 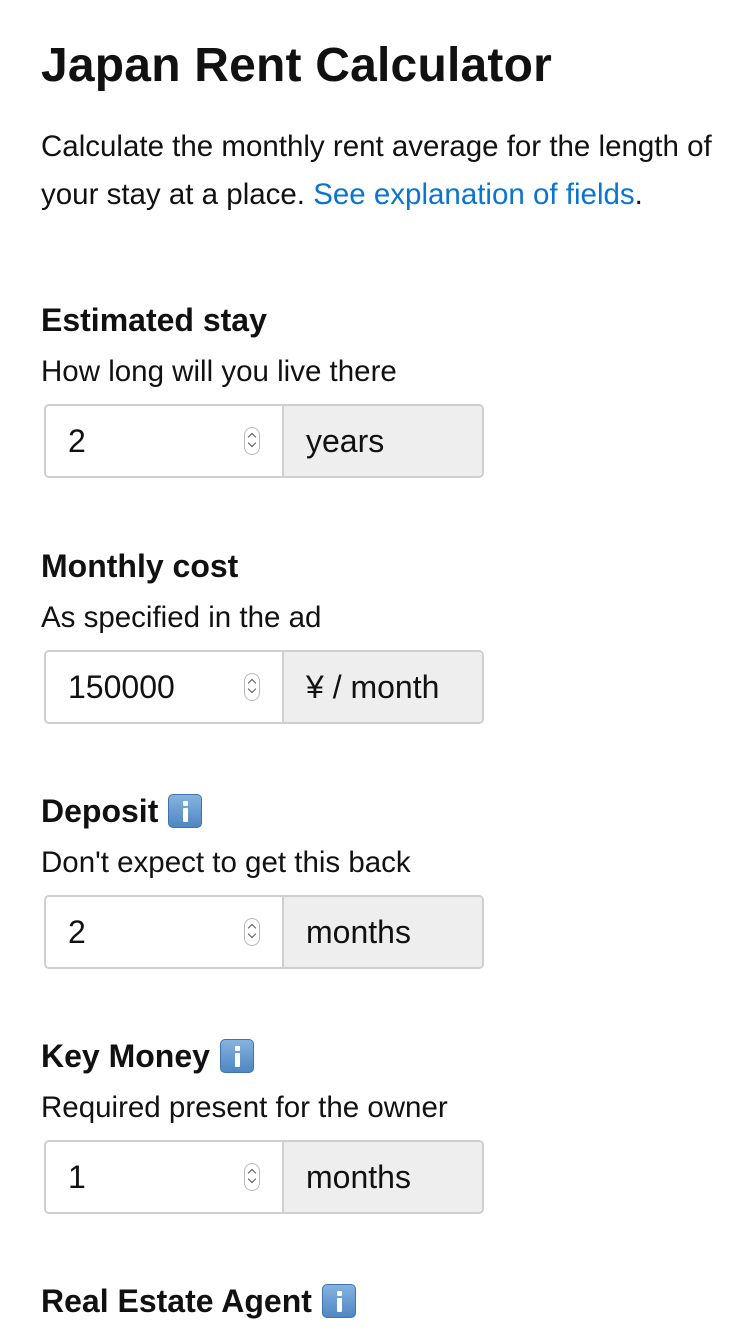 What do you see at coordinates (165, 441) in the screenshot?
I see `stay-input: 2` at bounding box center [165, 441].